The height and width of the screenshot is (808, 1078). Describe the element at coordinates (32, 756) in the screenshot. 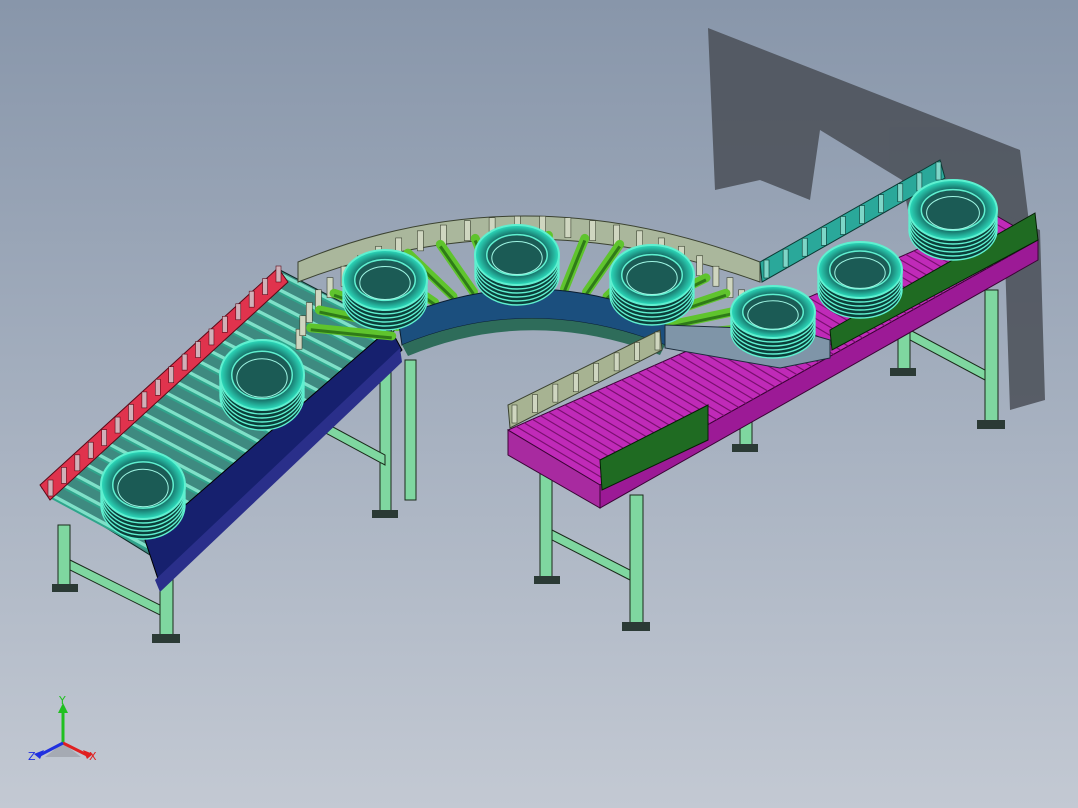

I see `z-axis-label: Z` at that location.